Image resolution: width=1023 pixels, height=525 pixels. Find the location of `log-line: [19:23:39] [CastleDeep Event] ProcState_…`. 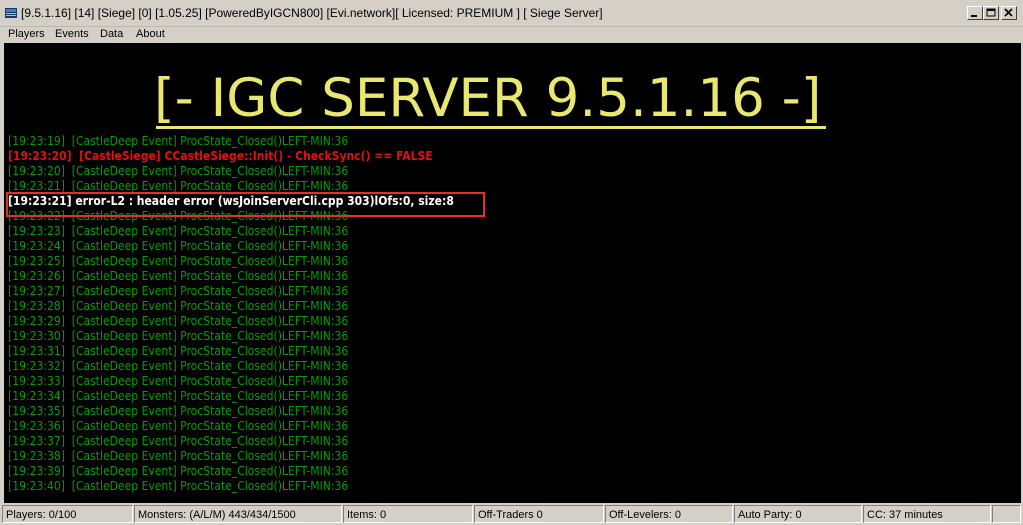

log-line: [19:23:39] [CastleDeep Event] ProcState_… is located at coordinates (178, 471).